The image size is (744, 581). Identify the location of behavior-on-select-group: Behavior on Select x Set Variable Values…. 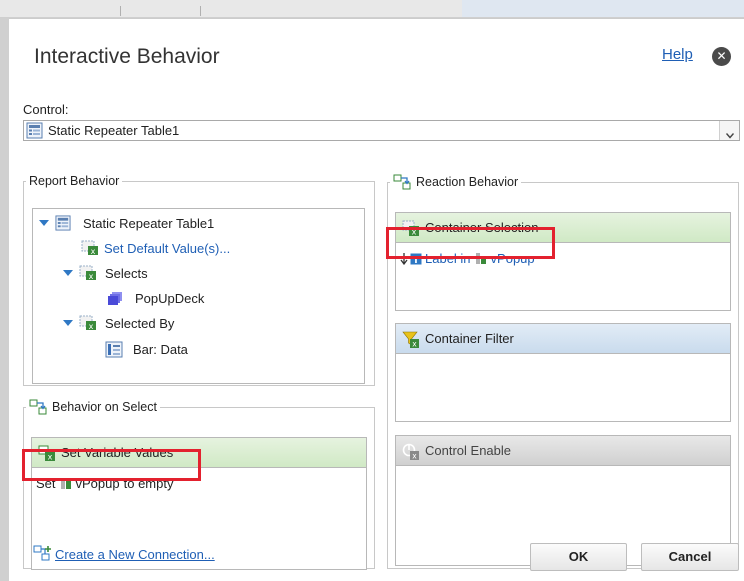
(199, 484).